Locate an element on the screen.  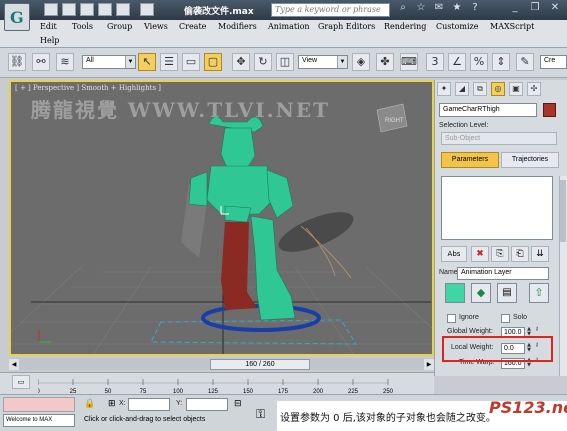
window-crossing-icon: ▢ is located at coordinates (213, 62).